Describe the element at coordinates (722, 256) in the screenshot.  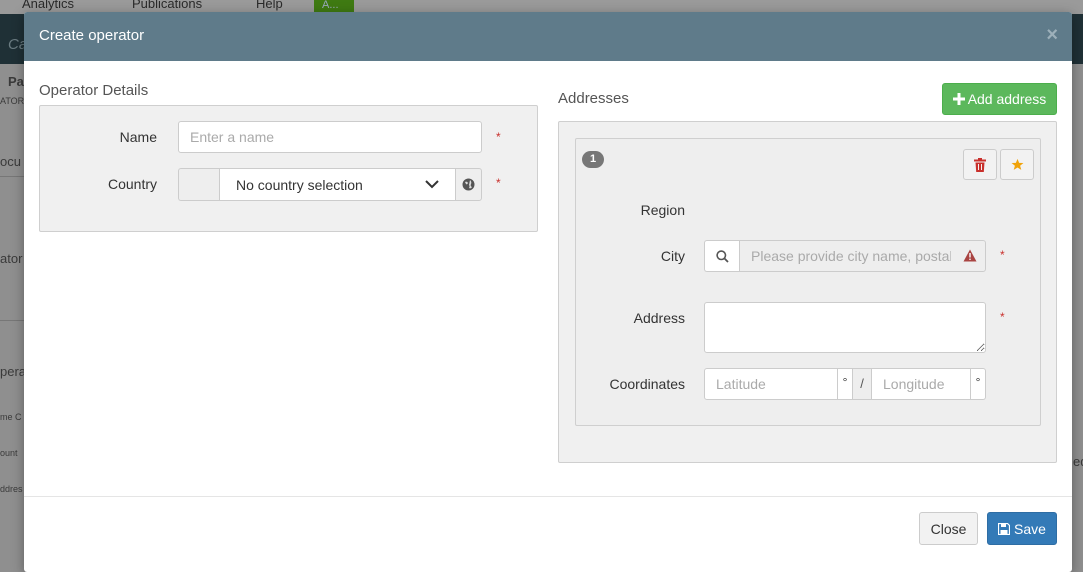
I see `search-icon` at that location.